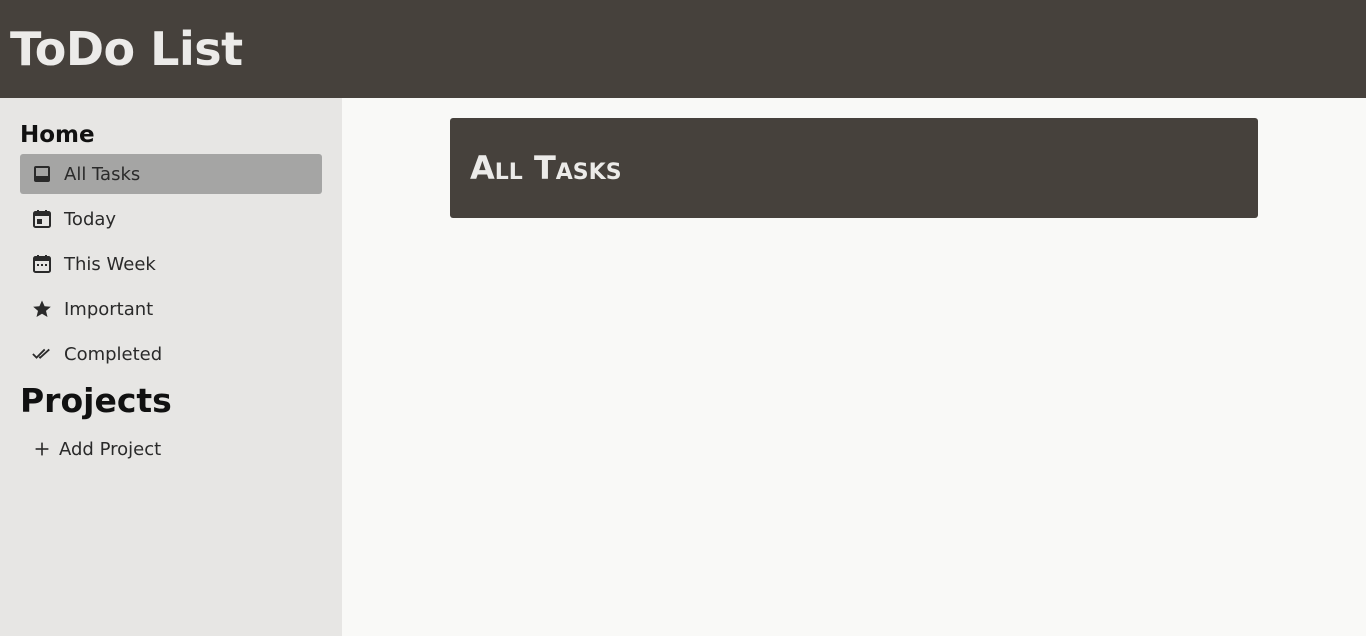  What do you see at coordinates (171, 264) in the screenshot?
I see `sidebar-item-this-week: This Week` at bounding box center [171, 264].